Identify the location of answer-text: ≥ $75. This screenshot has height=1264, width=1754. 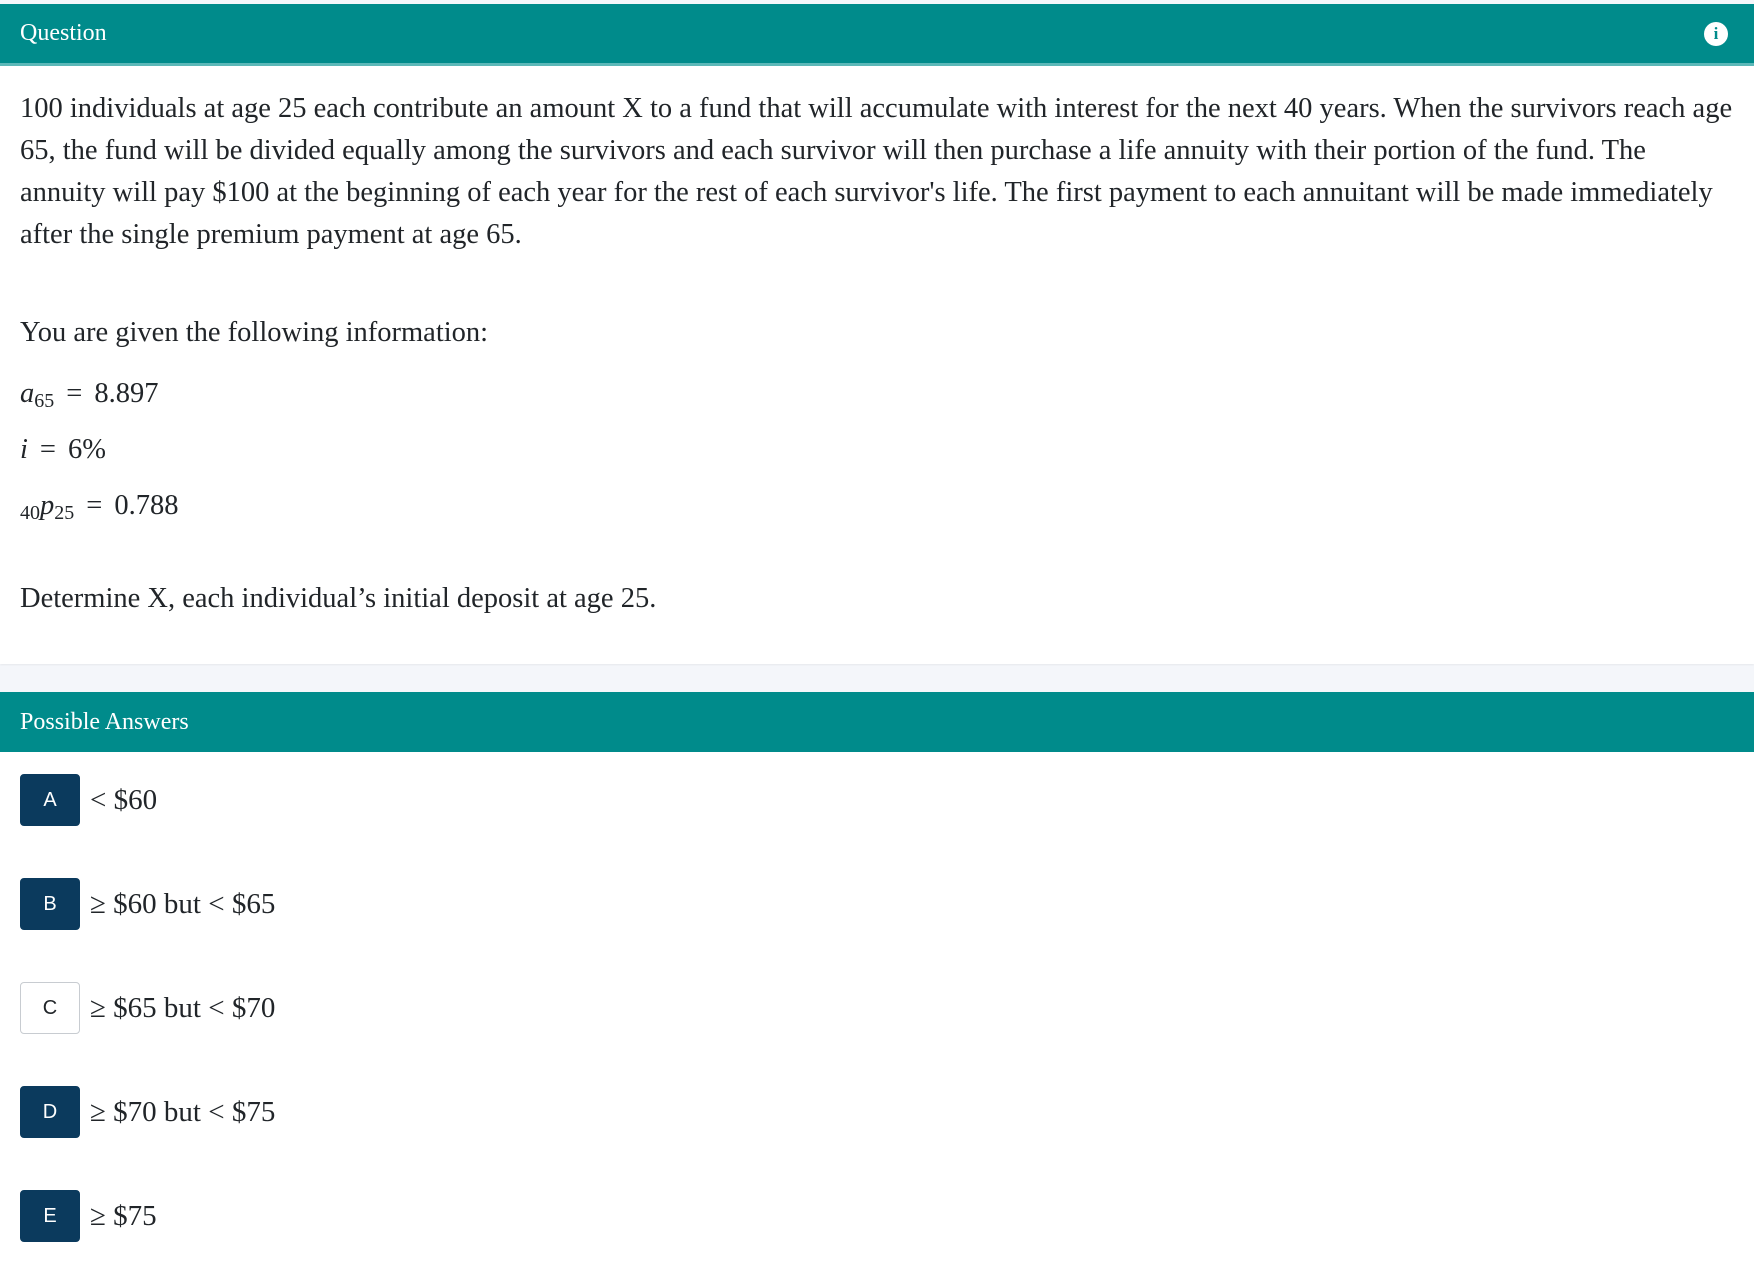
(123, 1216).